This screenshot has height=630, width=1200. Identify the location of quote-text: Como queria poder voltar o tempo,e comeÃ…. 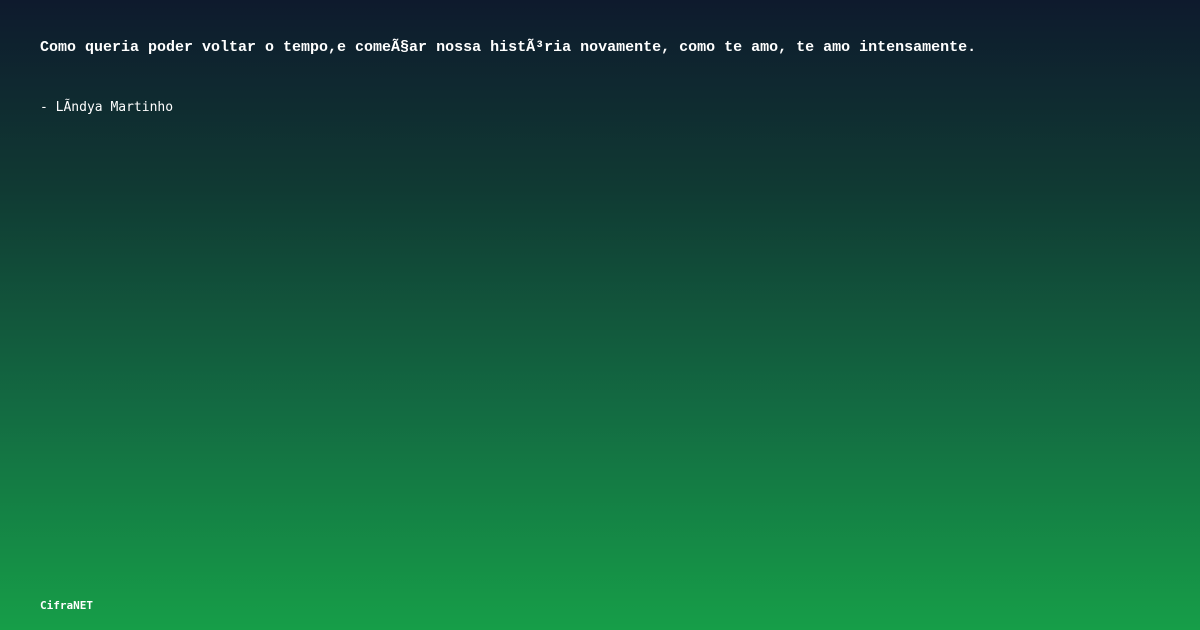
(508, 47).